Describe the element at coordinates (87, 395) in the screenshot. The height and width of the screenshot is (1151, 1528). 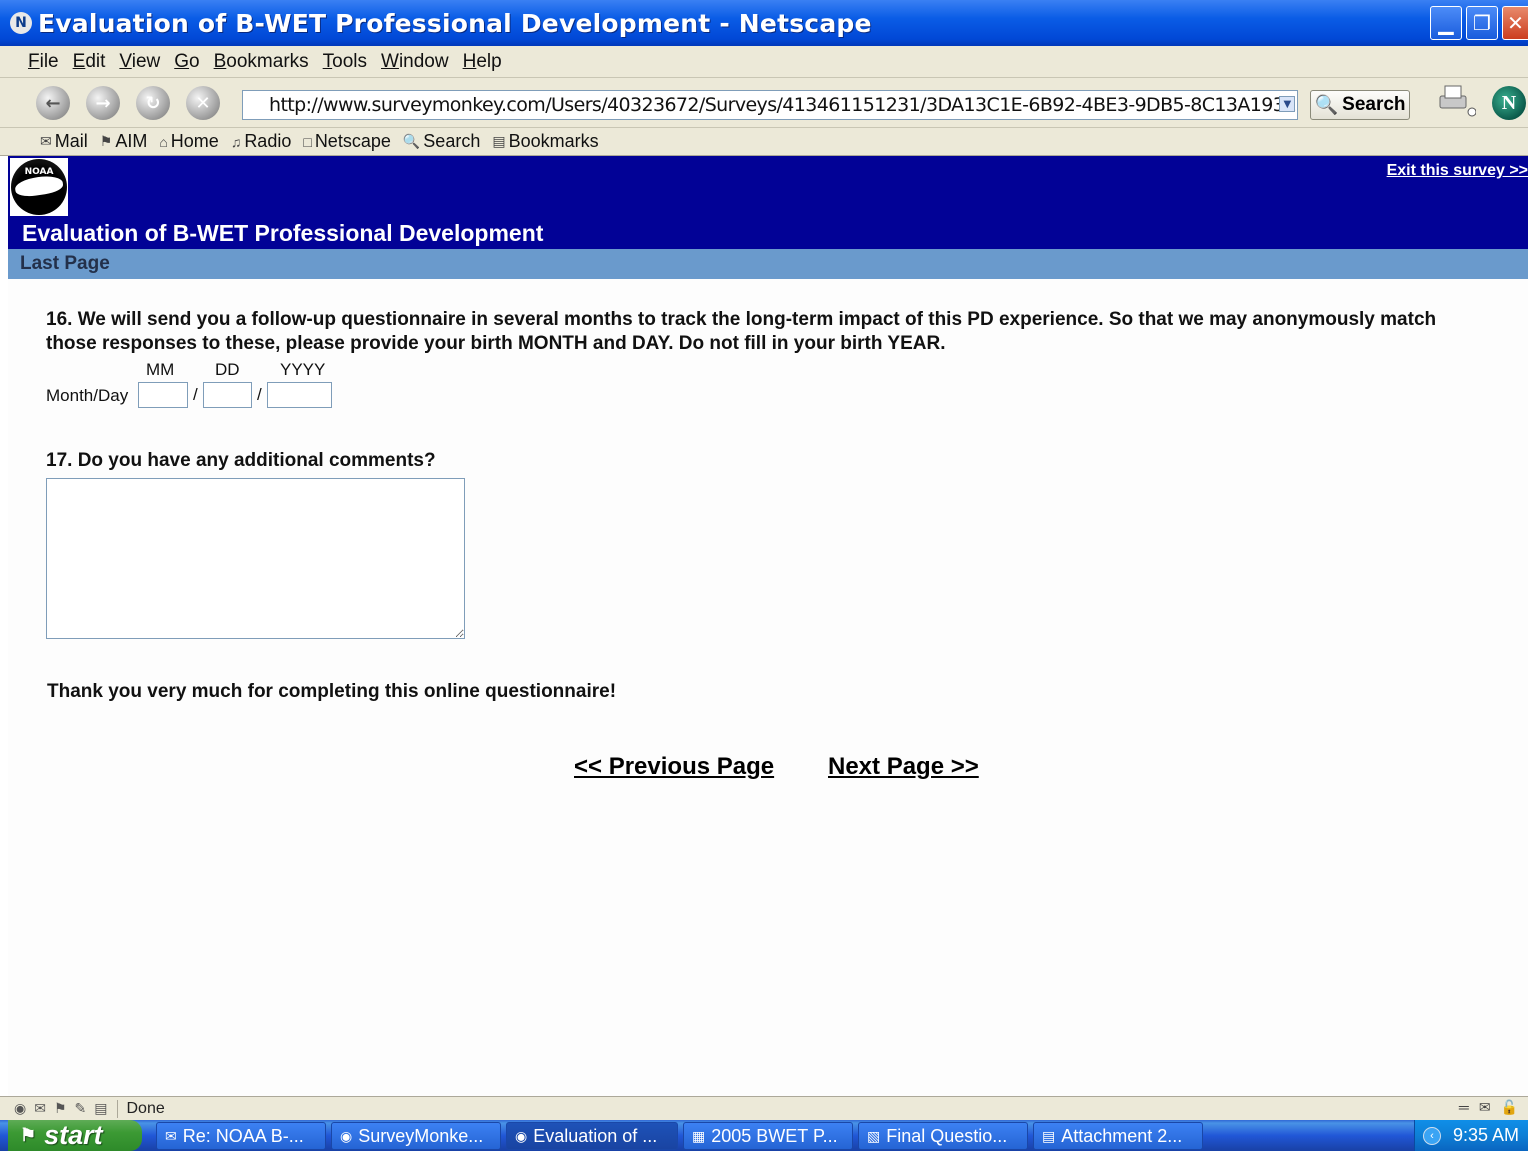
I see `month-day-label: Month/Day` at that location.